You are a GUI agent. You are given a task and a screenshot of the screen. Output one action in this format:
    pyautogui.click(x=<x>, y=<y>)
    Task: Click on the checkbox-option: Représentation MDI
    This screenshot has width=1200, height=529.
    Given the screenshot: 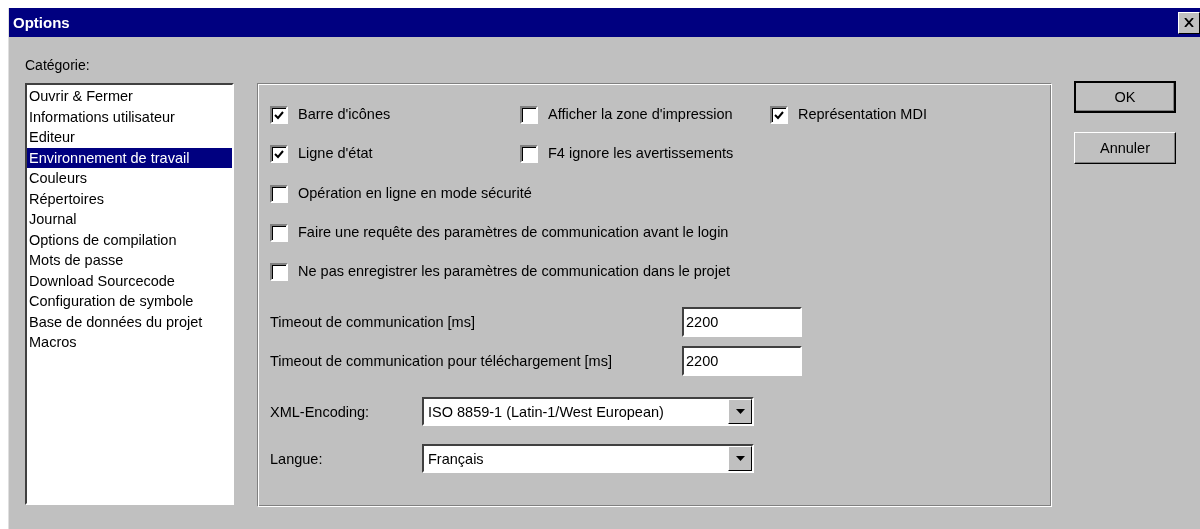 What is the action you would take?
    pyautogui.click(x=848, y=116)
    